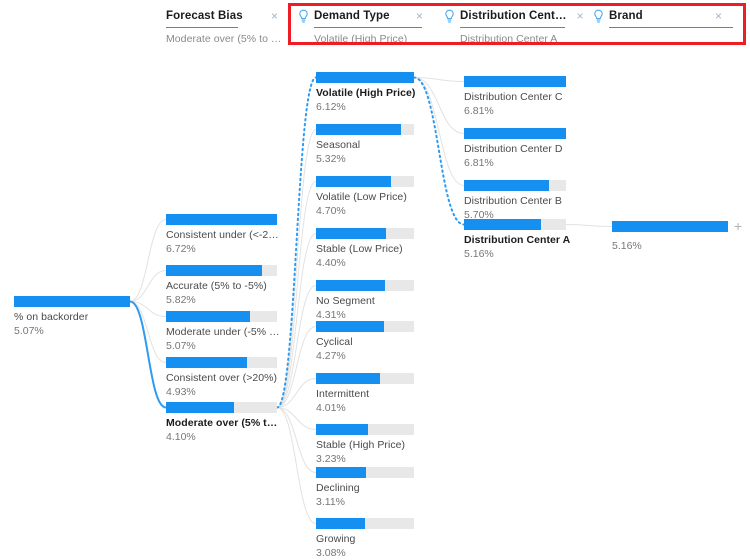 This screenshot has height=560, width=750. Describe the element at coordinates (479, 163) in the screenshot. I see `node-value: 6.81%` at that location.